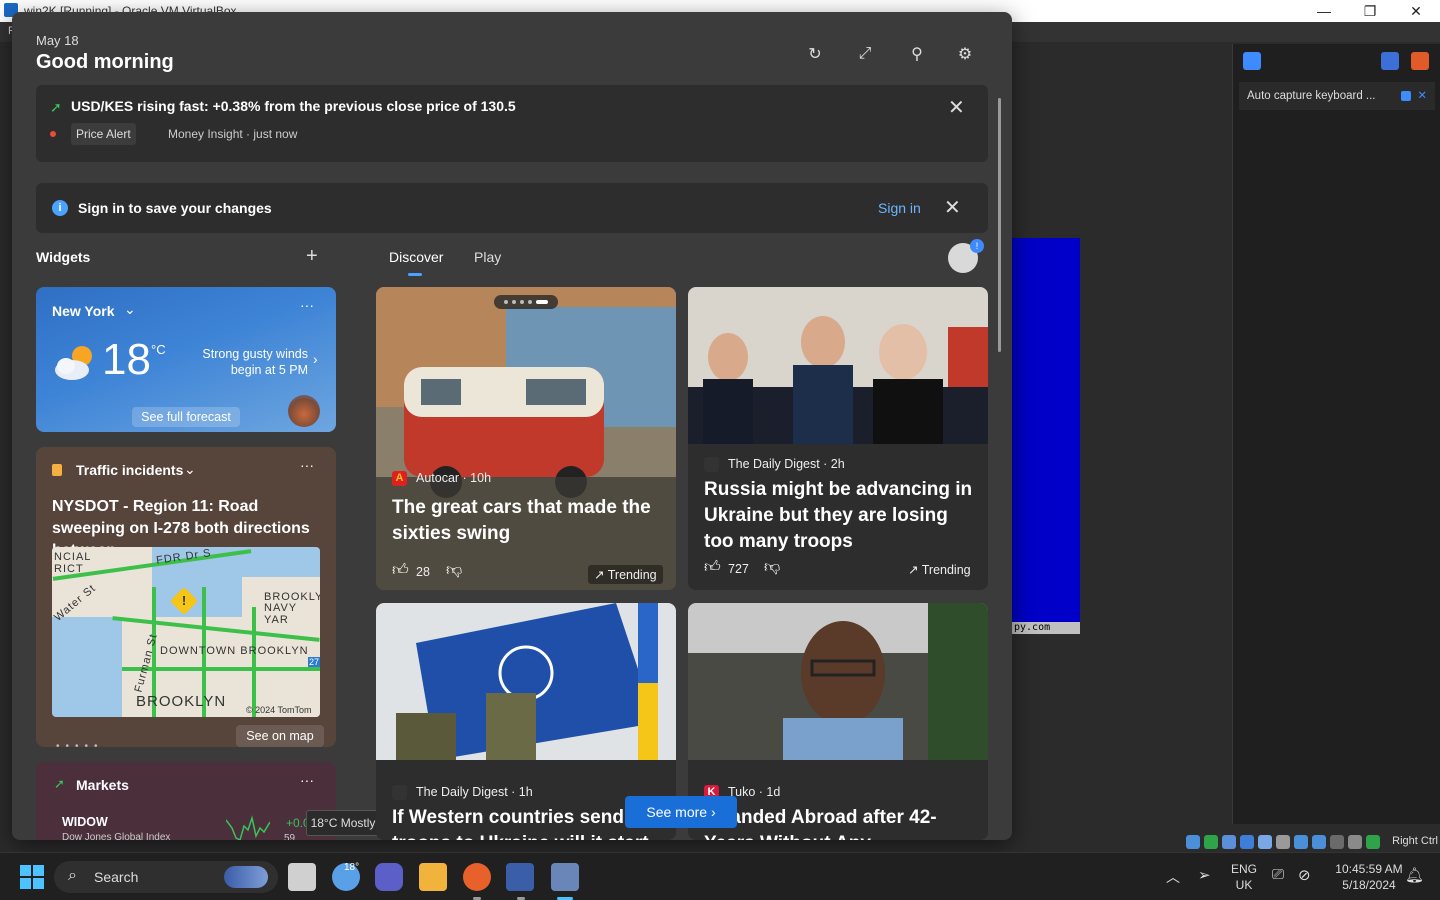  I want to click on incident-warning-icon: !, so click(184, 601).